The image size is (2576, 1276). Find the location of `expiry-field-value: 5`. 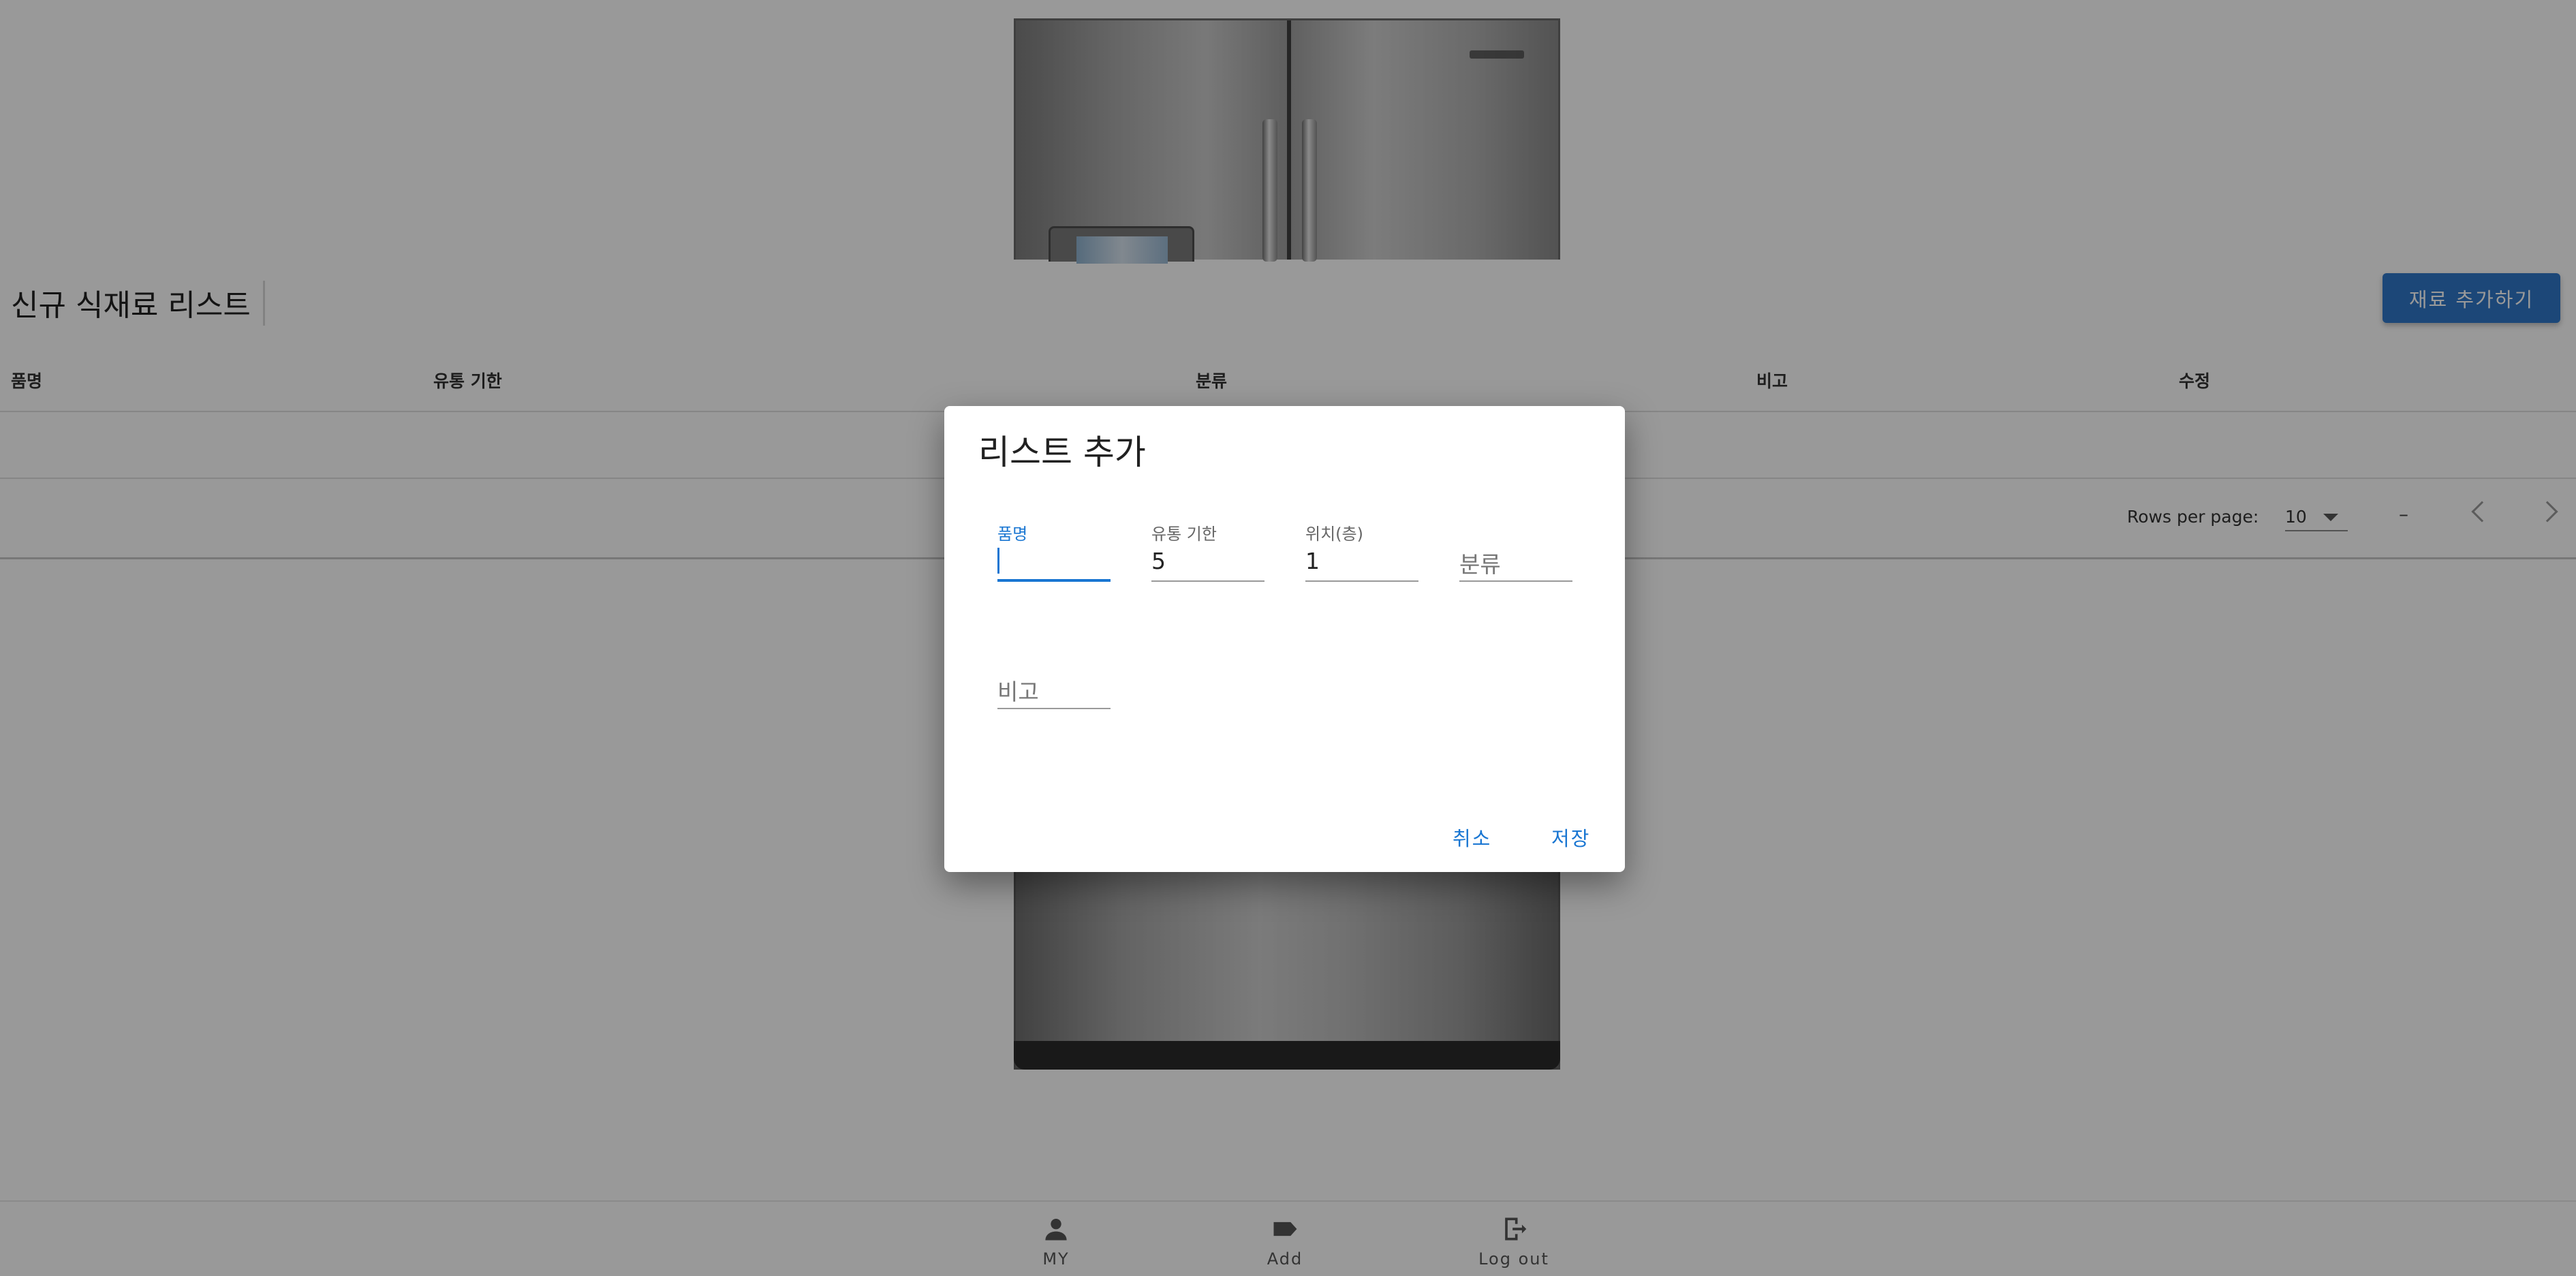

expiry-field-value: 5 is located at coordinates (1158, 561).